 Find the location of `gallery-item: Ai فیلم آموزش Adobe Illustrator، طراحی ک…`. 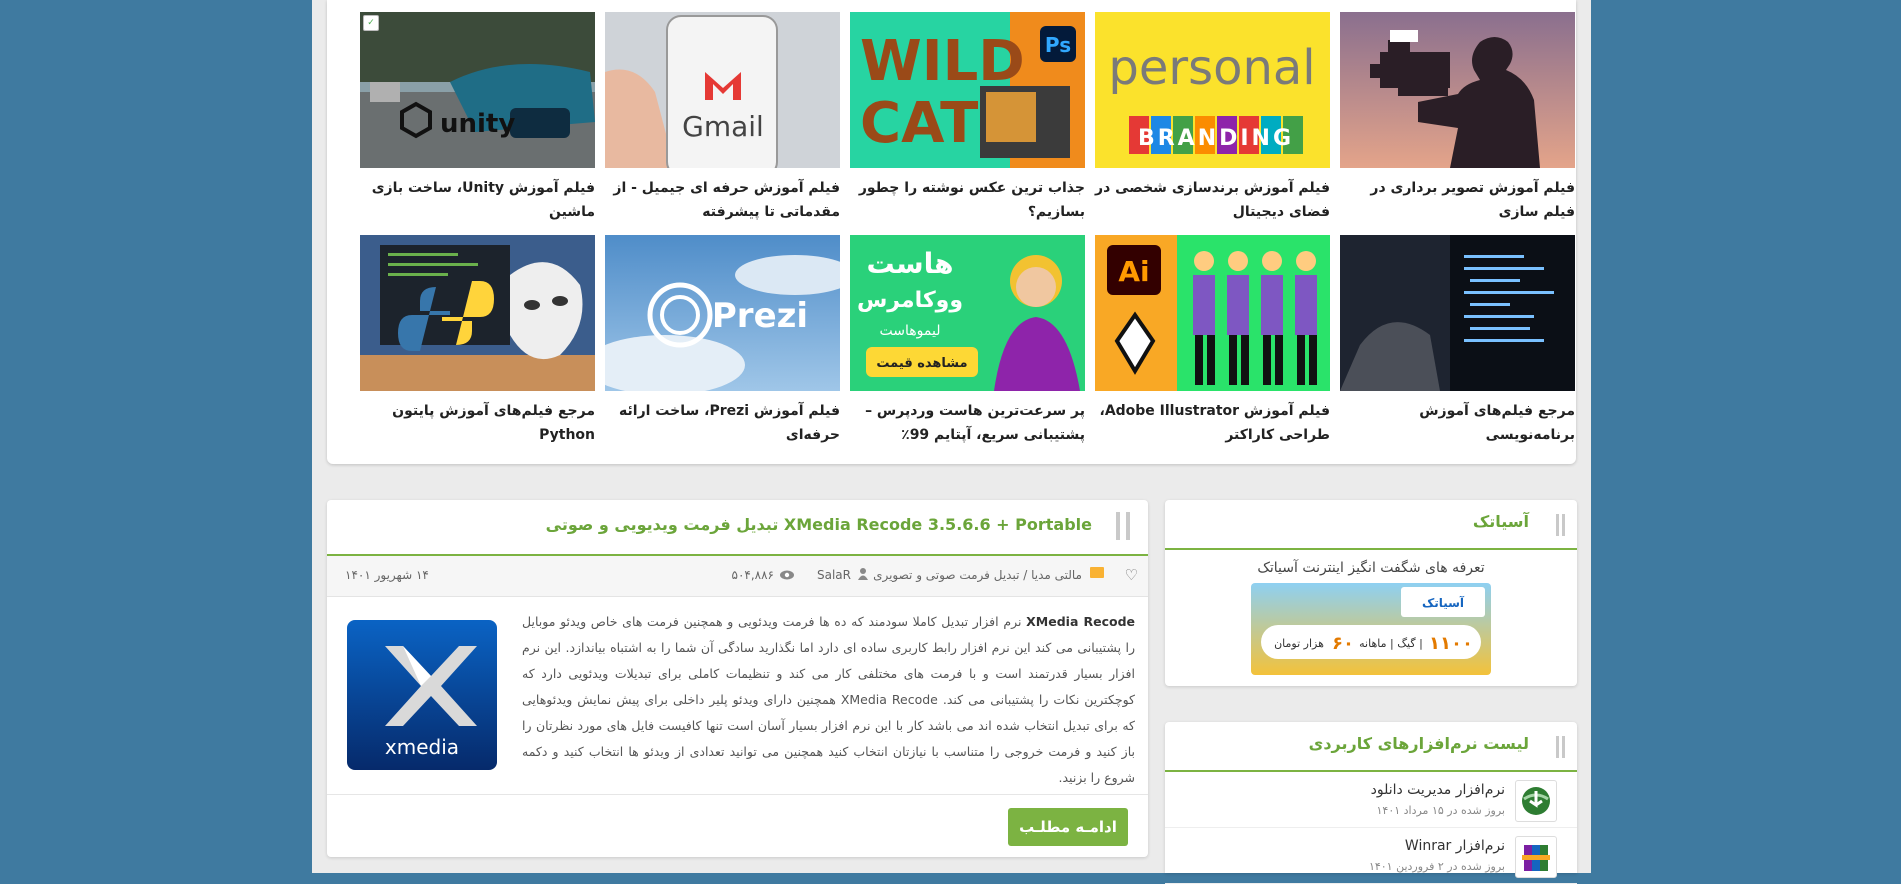

gallery-item: Ai فیلم آموزش Adobe Illustrator، طراحی ک… is located at coordinates (1212, 341).